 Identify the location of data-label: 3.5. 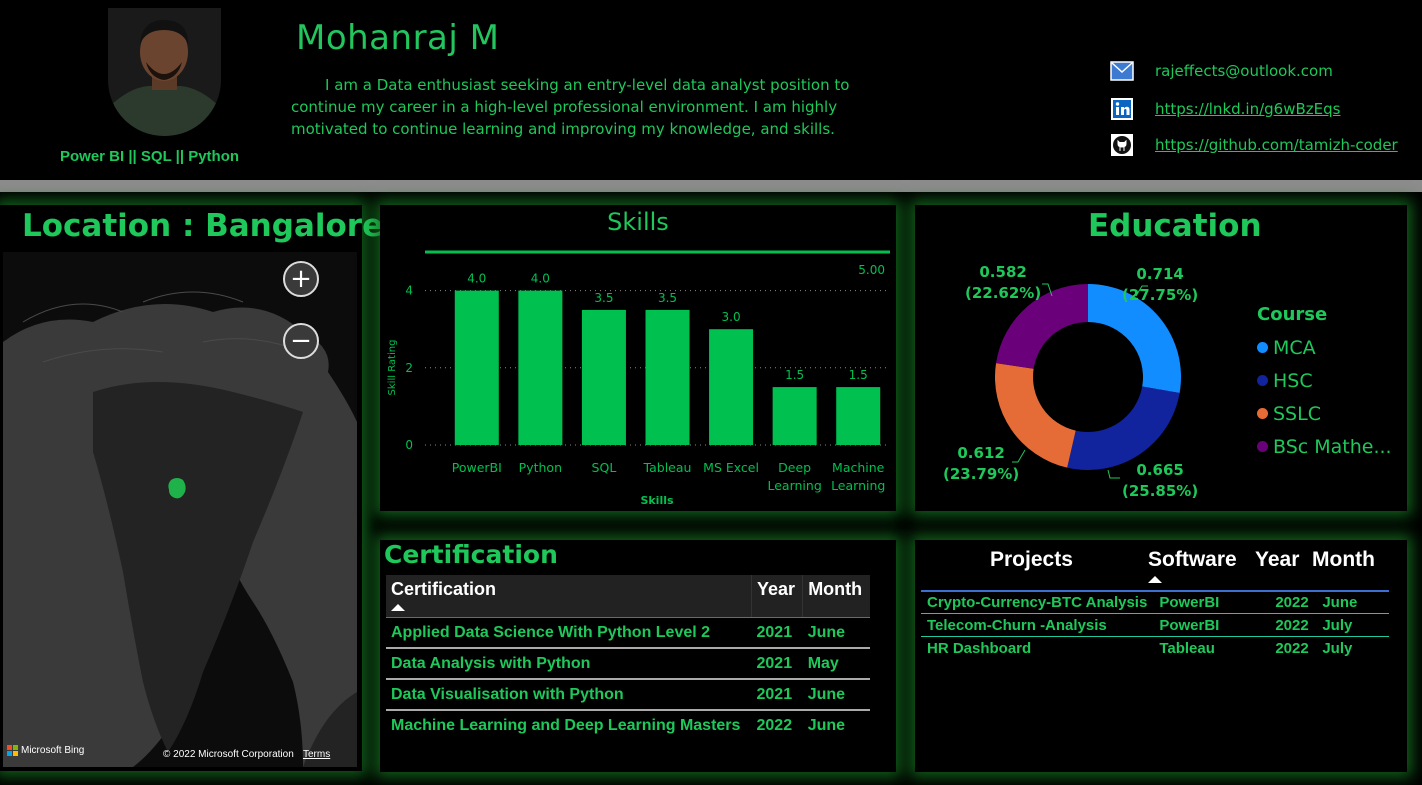
(667, 298).